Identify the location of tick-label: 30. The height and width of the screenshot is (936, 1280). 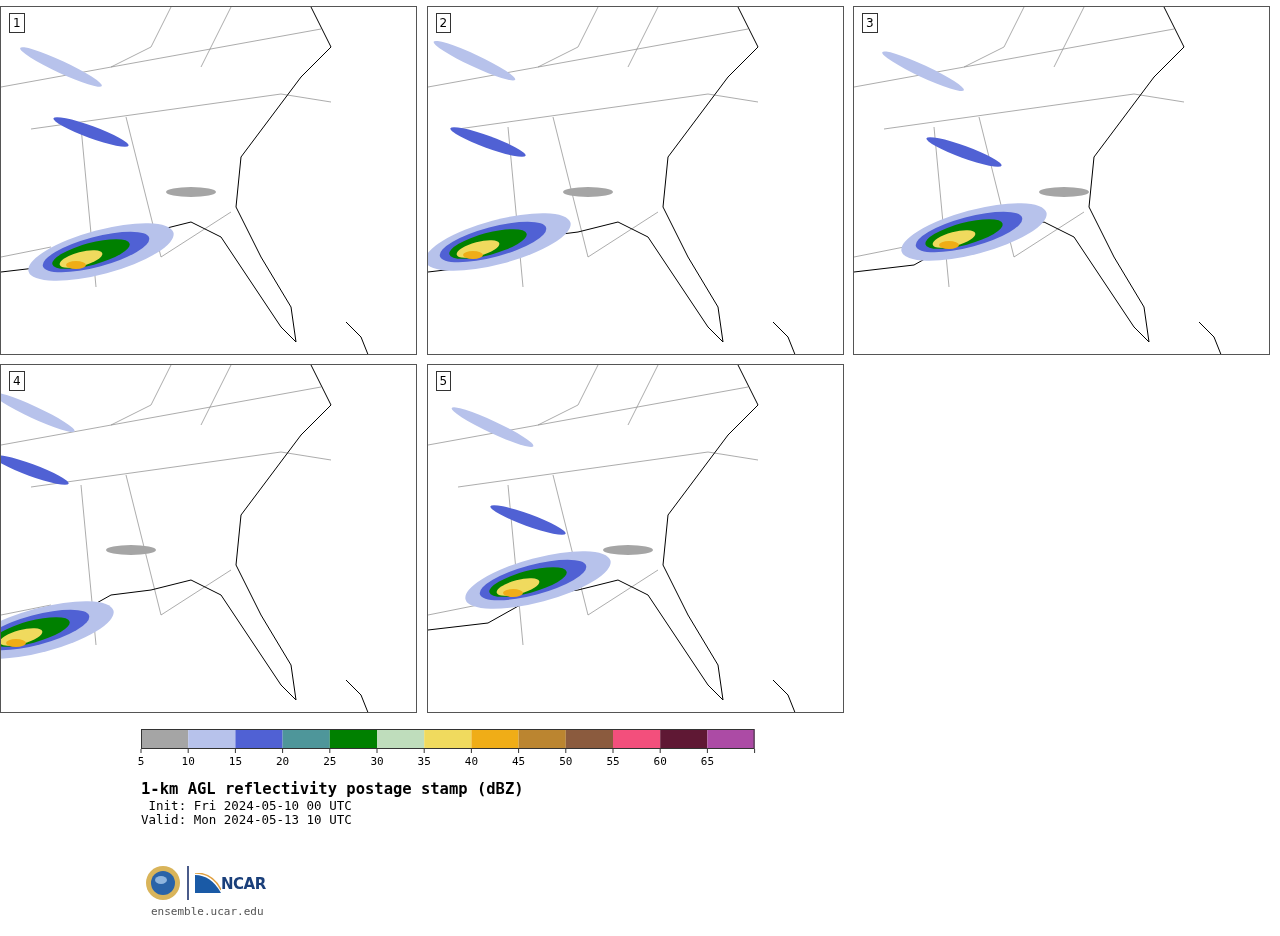
(377, 761).